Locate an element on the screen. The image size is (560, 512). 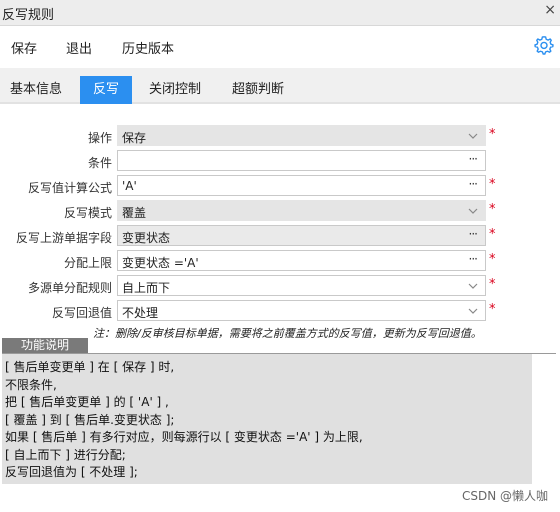
field-label: 反写模式 is located at coordinates (87, 213).